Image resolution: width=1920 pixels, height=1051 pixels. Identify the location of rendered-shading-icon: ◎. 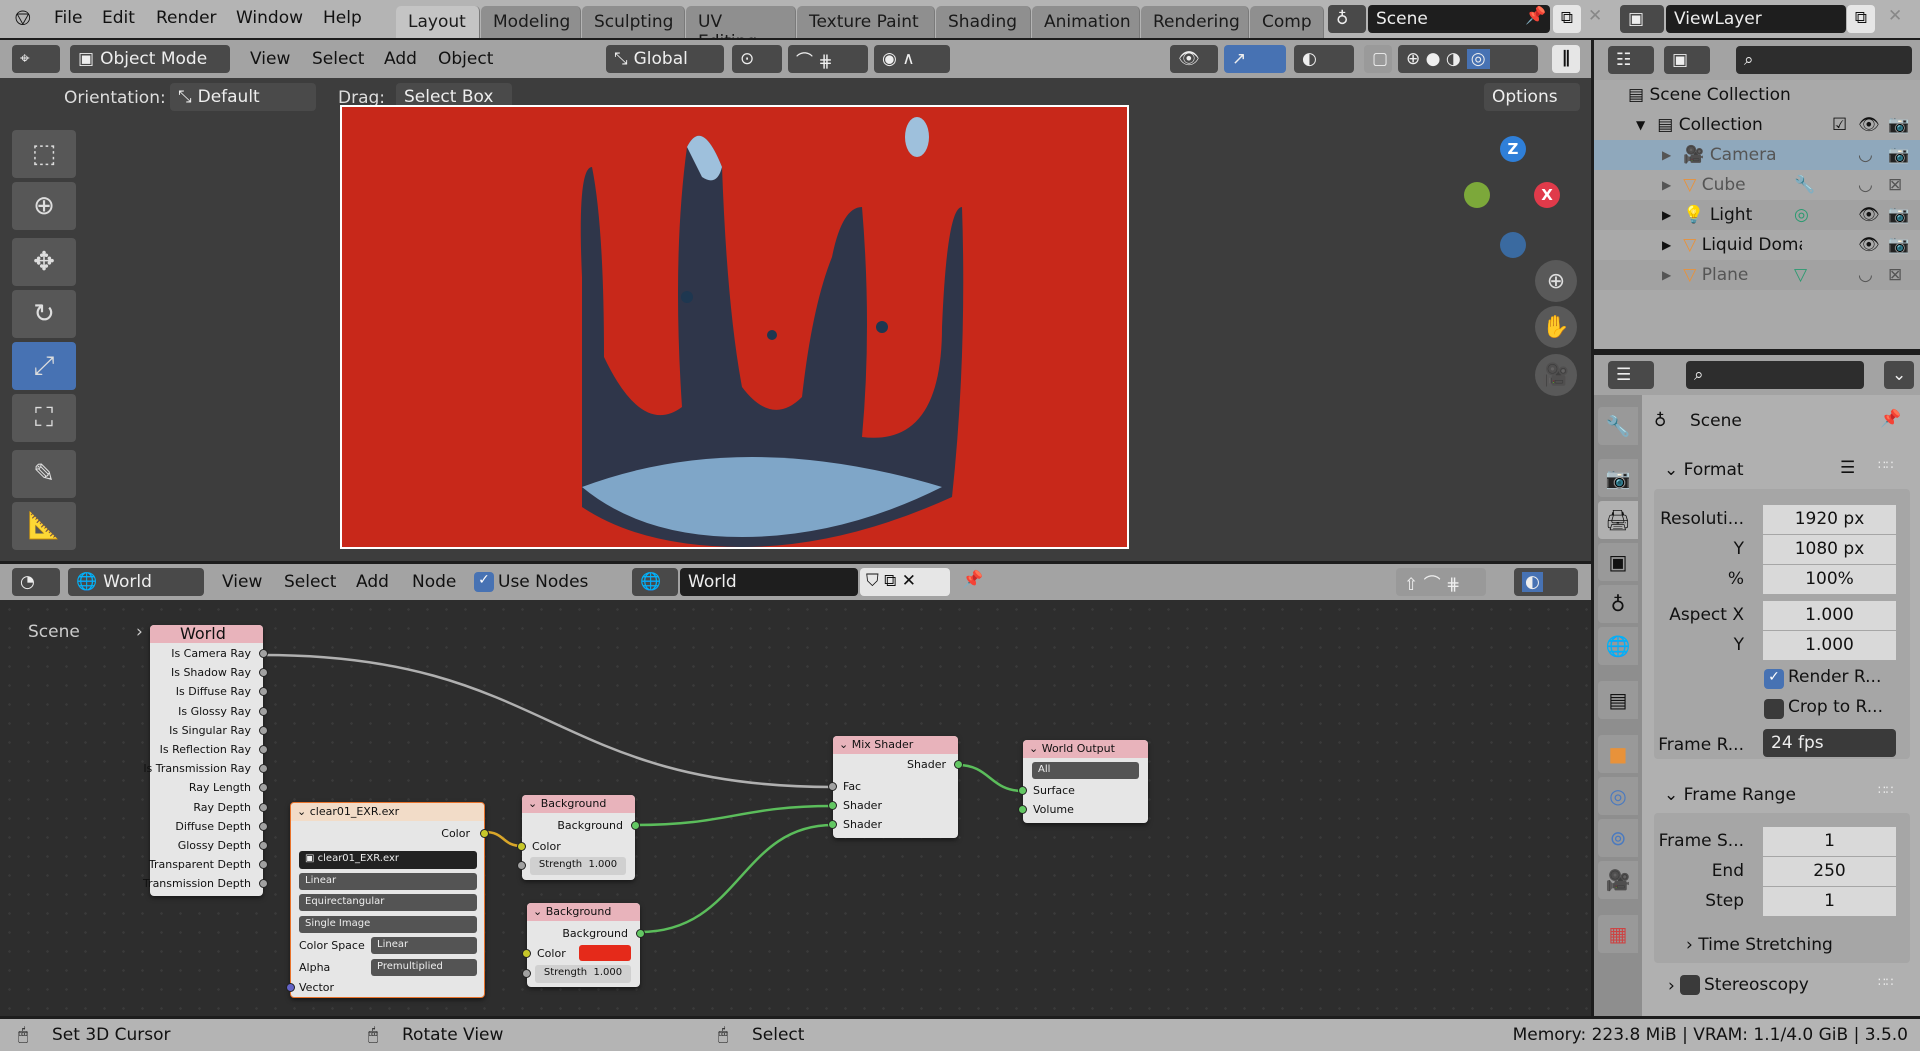
(1478, 59).